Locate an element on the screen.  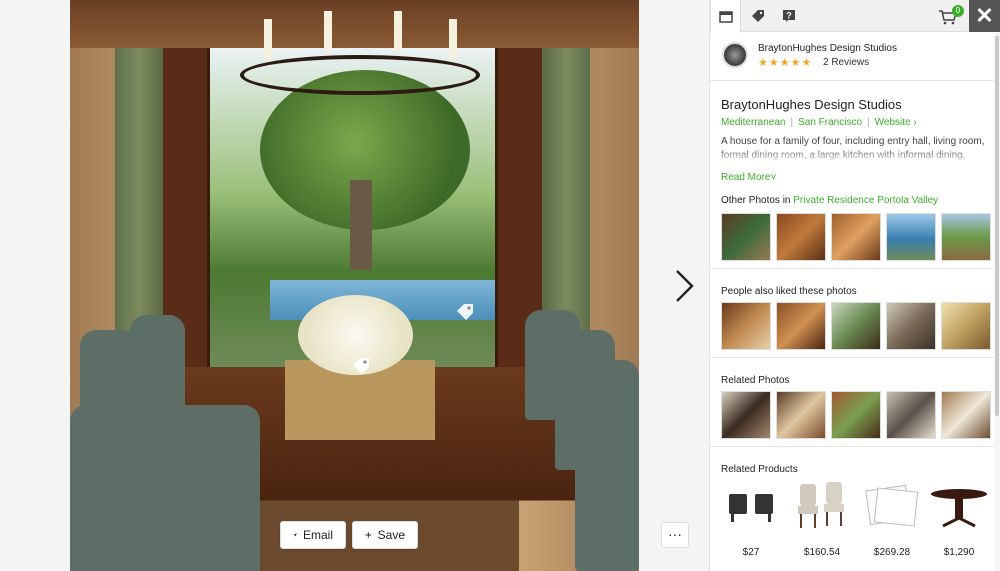
tab-project-info is located at coordinates (725, 16).